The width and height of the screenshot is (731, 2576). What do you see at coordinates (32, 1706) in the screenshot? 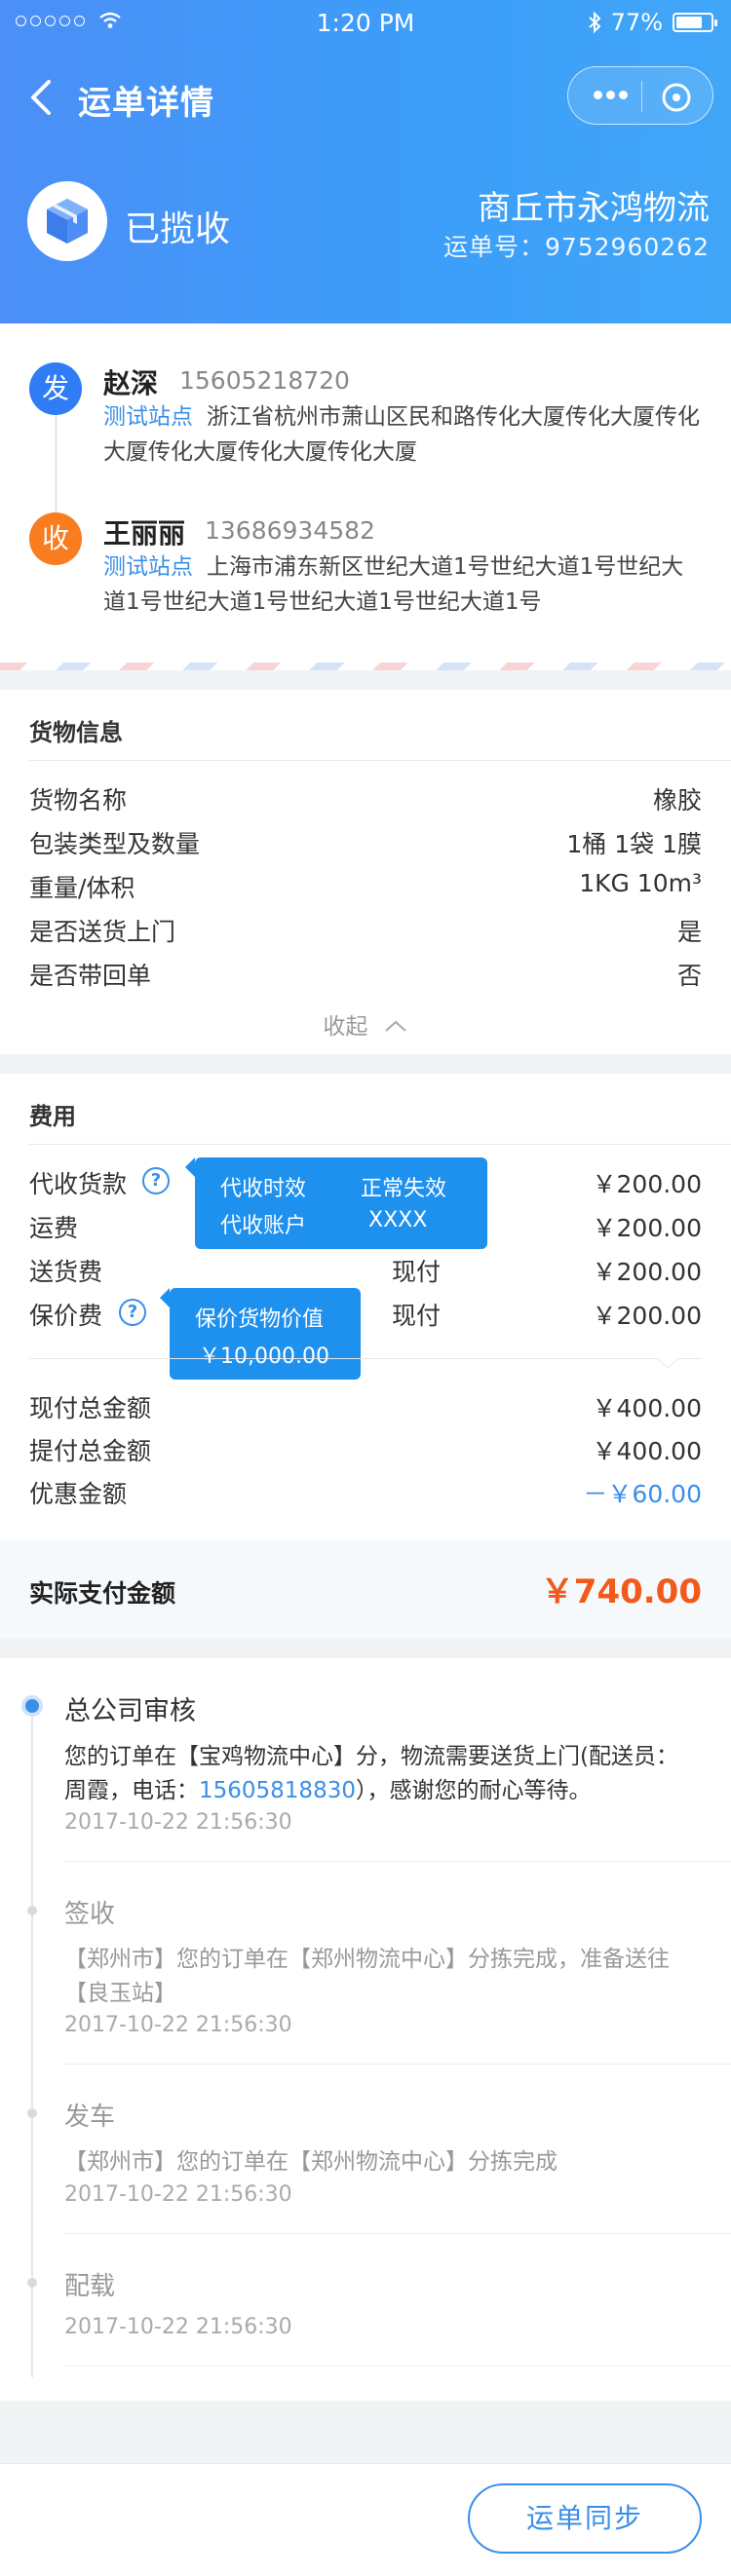
I see `timeline-dot-active` at bounding box center [32, 1706].